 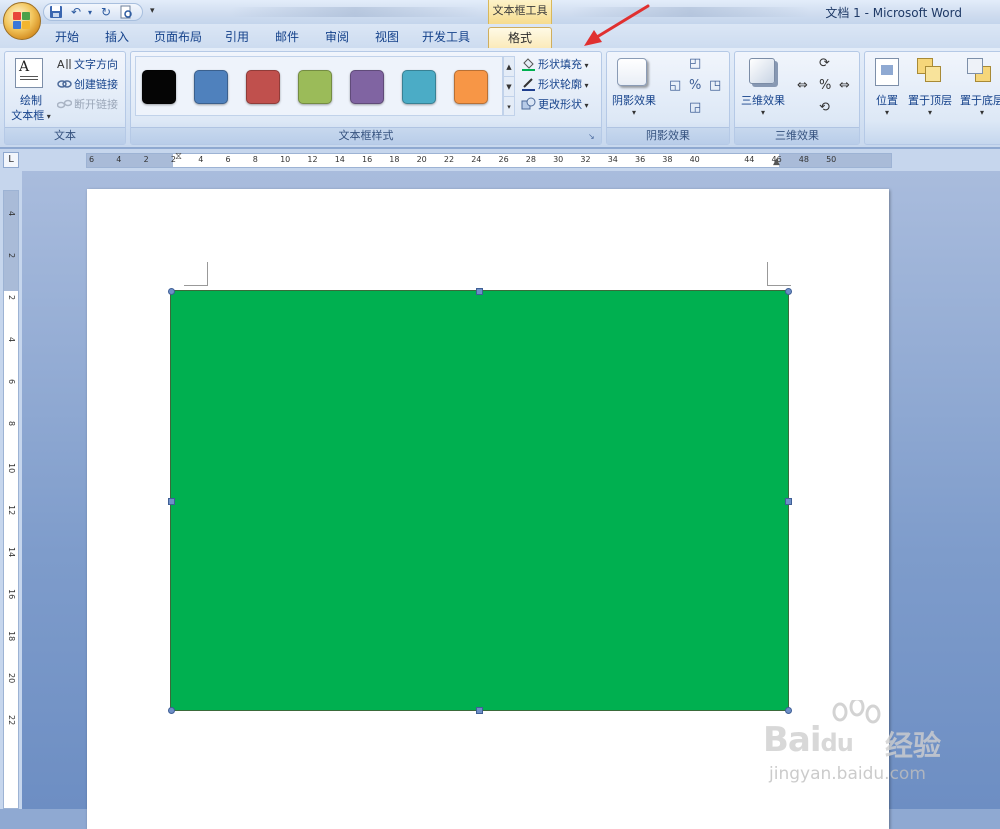 I want to click on ruler-tick-label: 48, so click(x=803, y=159).